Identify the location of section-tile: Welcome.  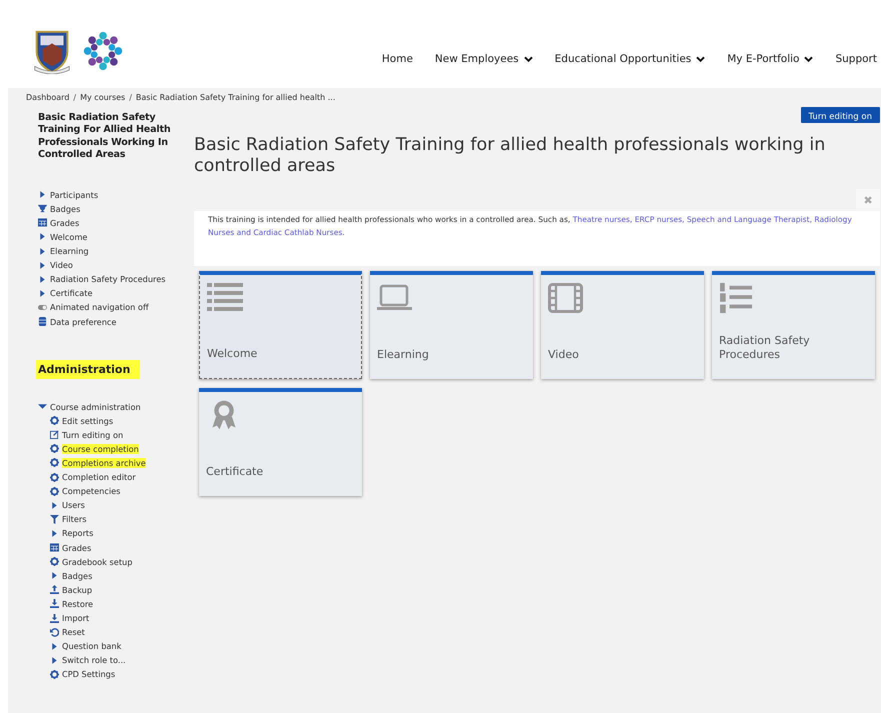
(280, 325).